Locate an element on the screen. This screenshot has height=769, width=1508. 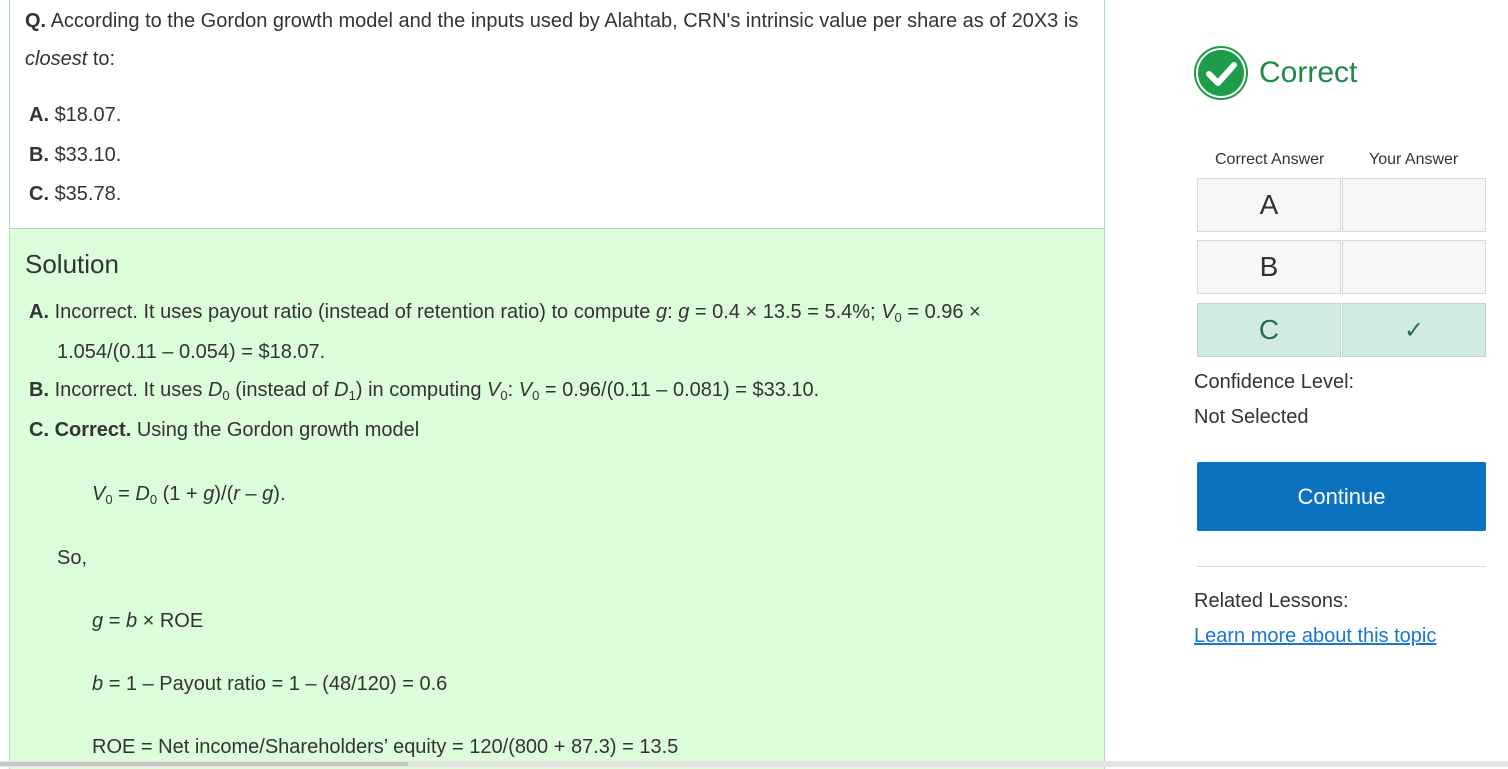
option-a: A. $18.07. is located at coordinates (75, 115).